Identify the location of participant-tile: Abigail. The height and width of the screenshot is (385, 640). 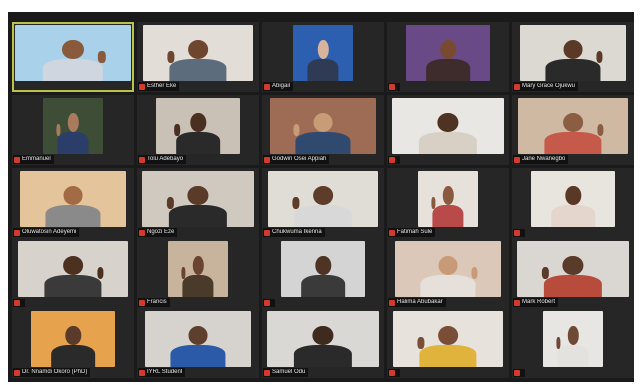
(323, 57).